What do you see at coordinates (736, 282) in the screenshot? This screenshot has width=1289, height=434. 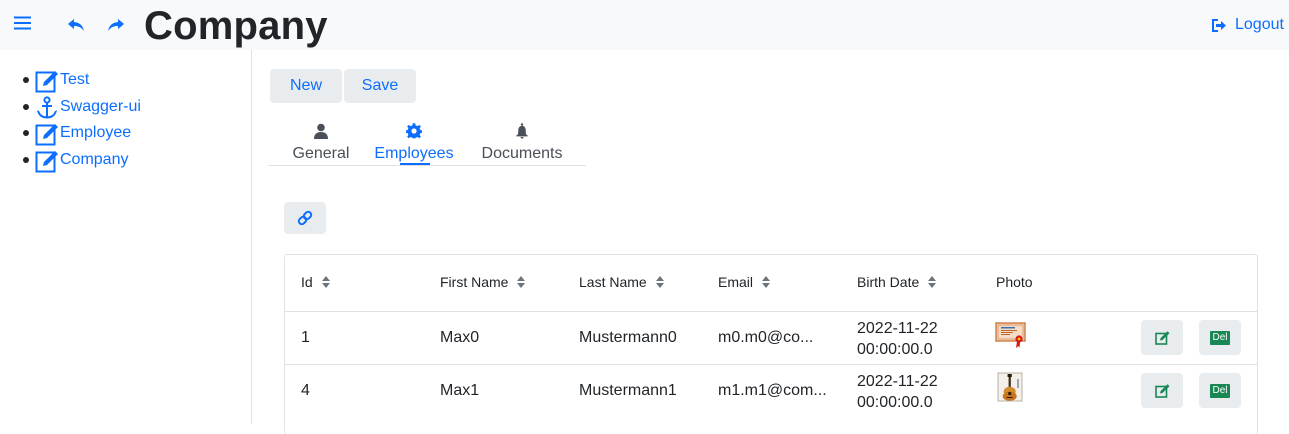 I see `column-header-label: Email` at bounding box center [736, 282].